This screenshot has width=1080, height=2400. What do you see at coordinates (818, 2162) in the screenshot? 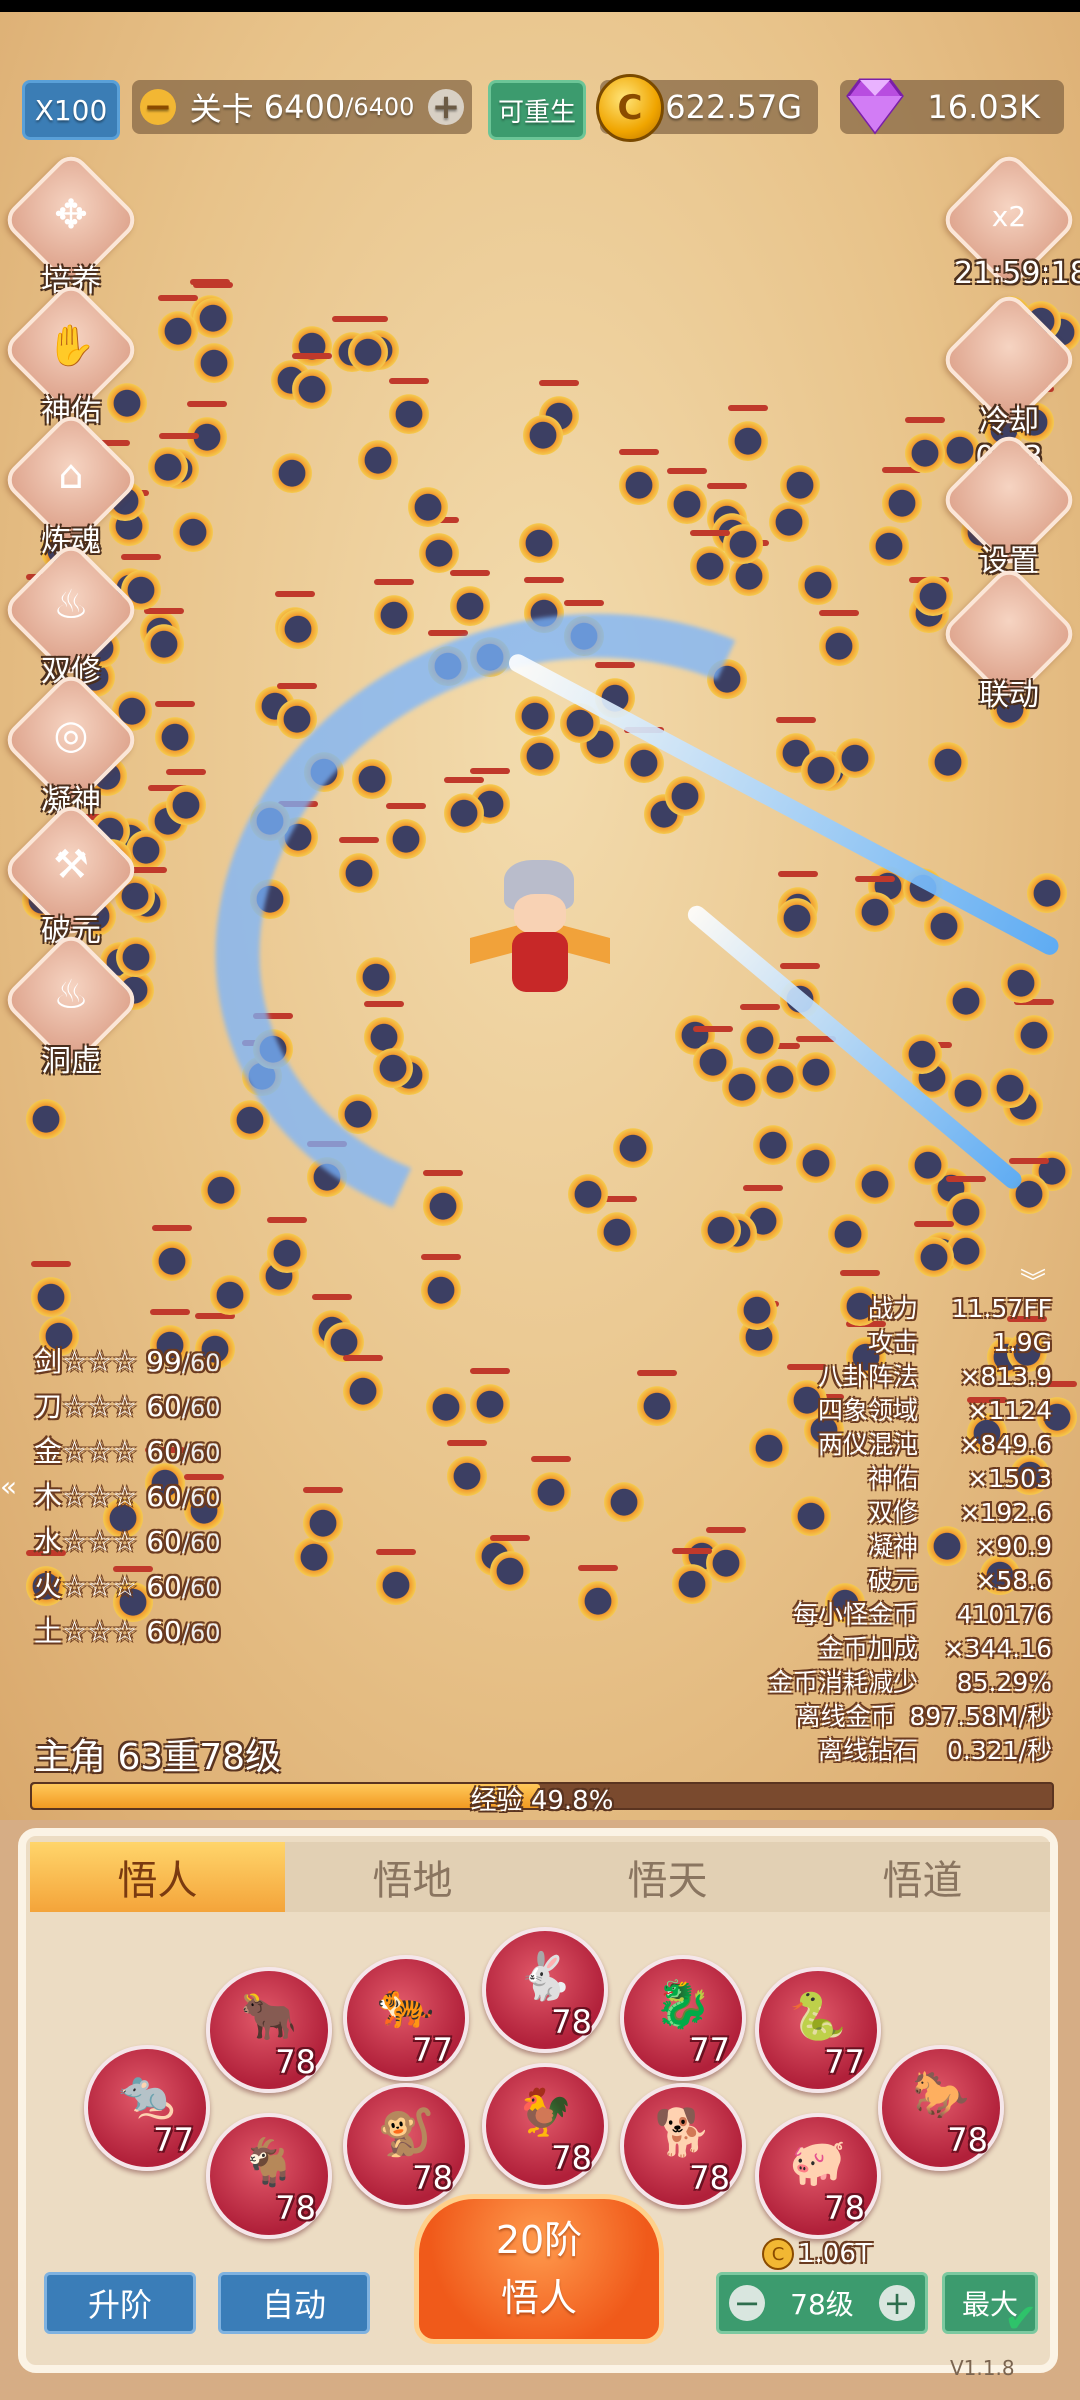
I see `pig-icon: 🐖` at bounding box center [818, 2162].